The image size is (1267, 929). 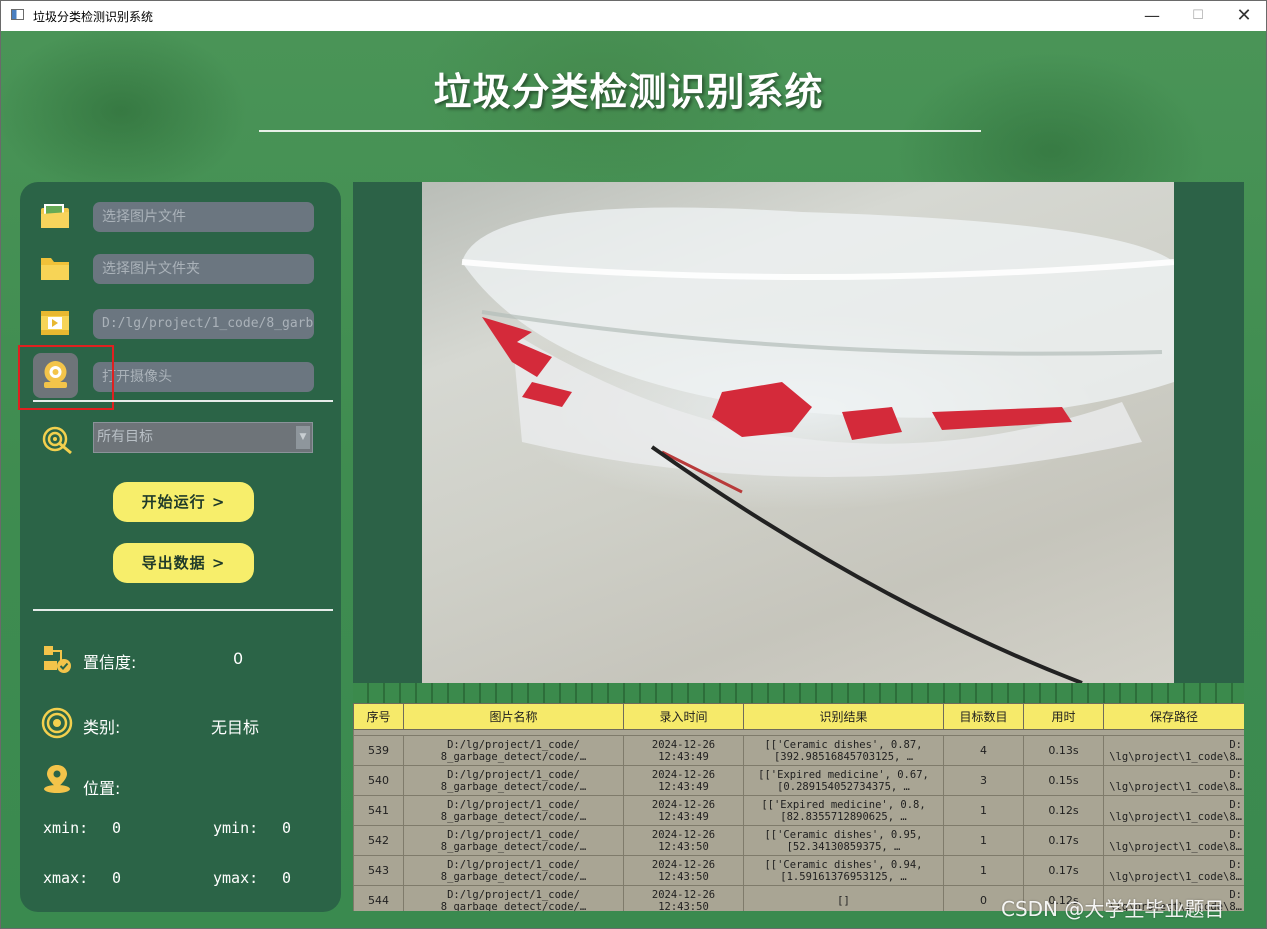 What do you see at coordinates (303, 437) in the screenshot?
I see `chevron-down-icon: ▼` at bounding box center [303, 437].